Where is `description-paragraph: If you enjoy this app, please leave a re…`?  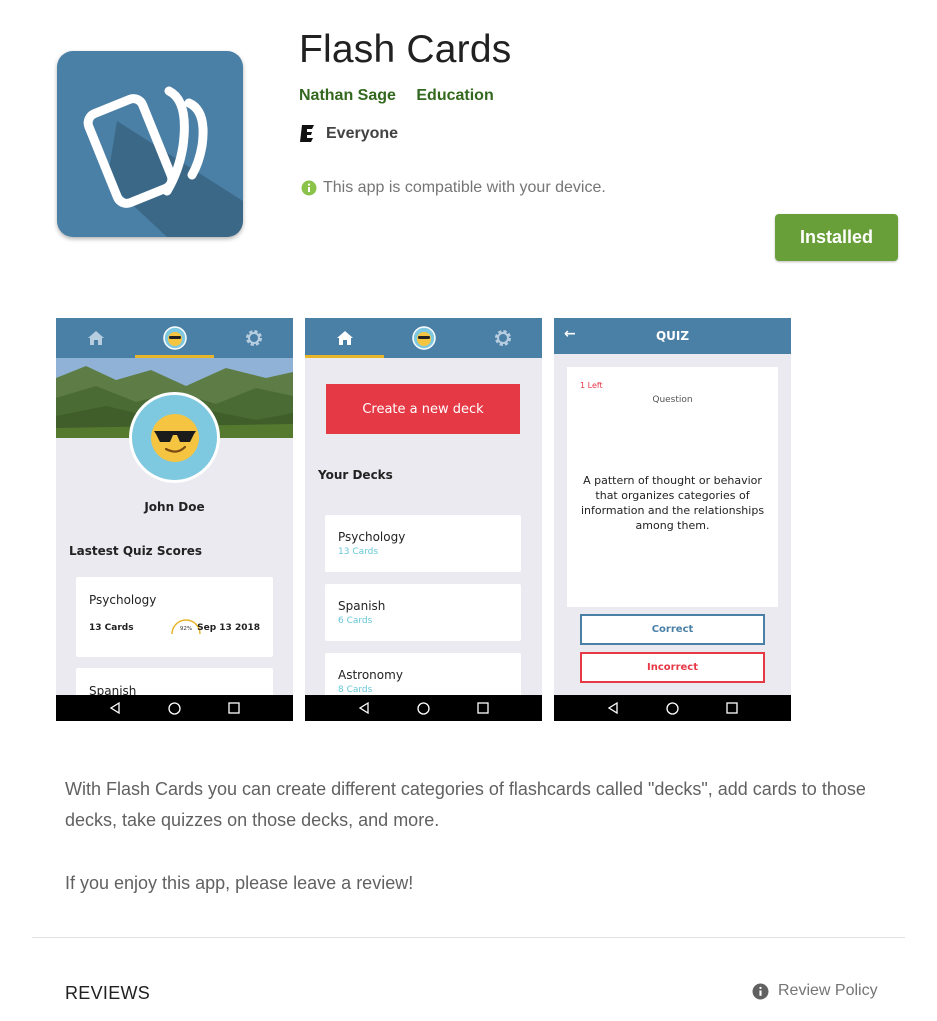
description-paragraph: If you enjoy this app, please leave a re… is located at coordinates (239, 883).